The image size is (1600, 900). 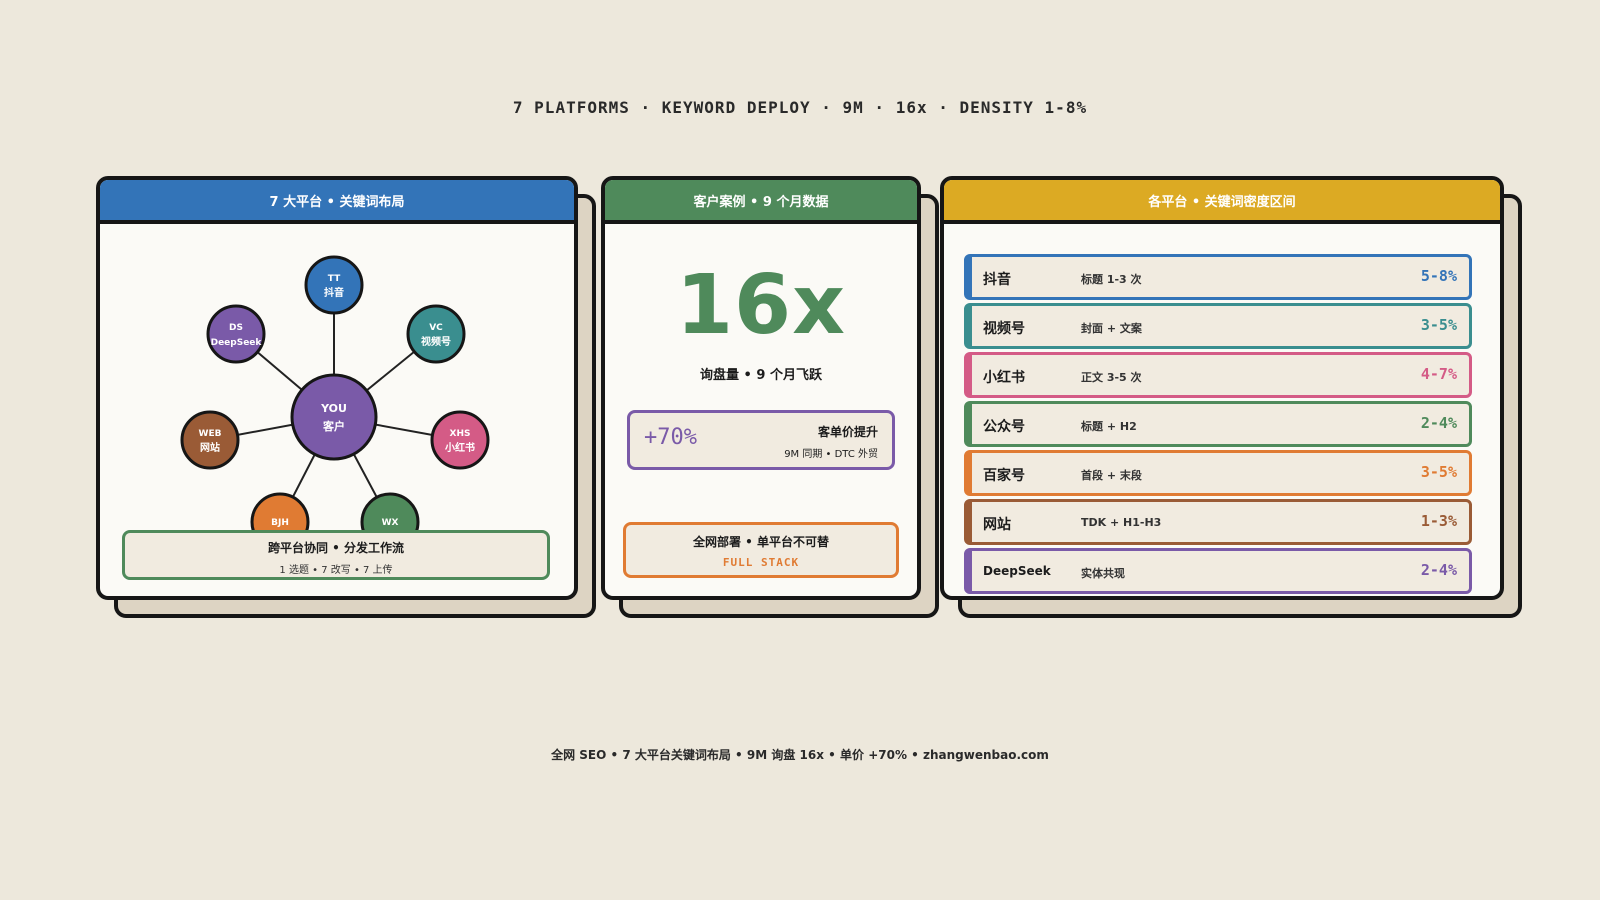 What do you see at coordinates (1218, 424) in the screenshot?
I see `density-row: 公众号 标题 + H2 2-4%` at bounding box center [1218, 424].